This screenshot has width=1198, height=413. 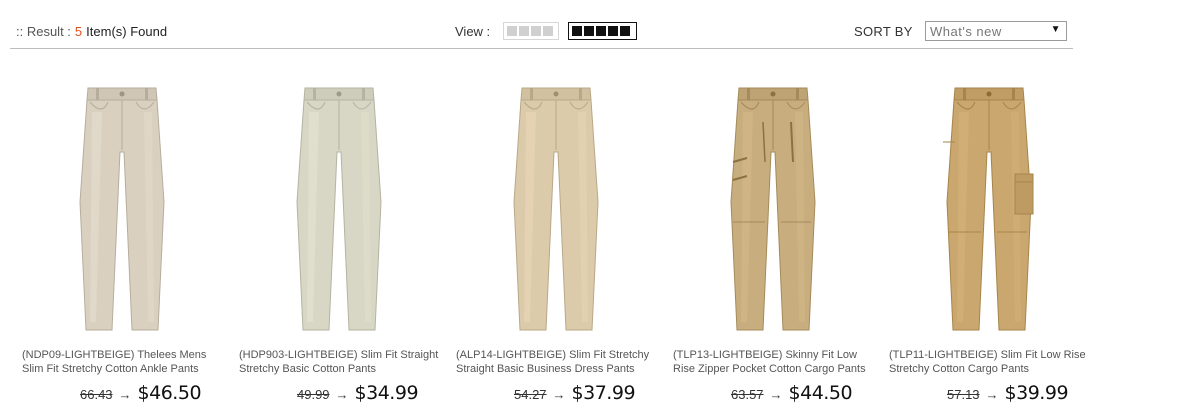 I want to click on result-count-text: :: Result :5 Item(s) Found, so click(x=91, y=31).